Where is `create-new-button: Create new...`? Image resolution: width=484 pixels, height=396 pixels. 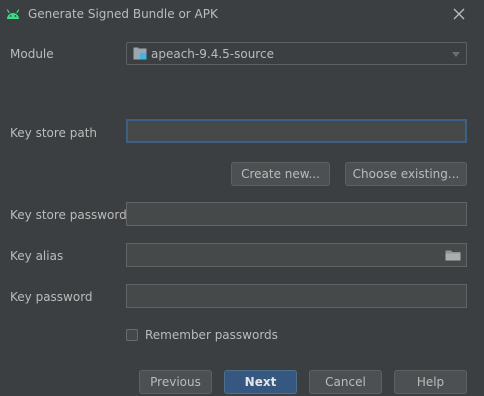 create-new-button: Create new... is located at coordinates (280, 174).